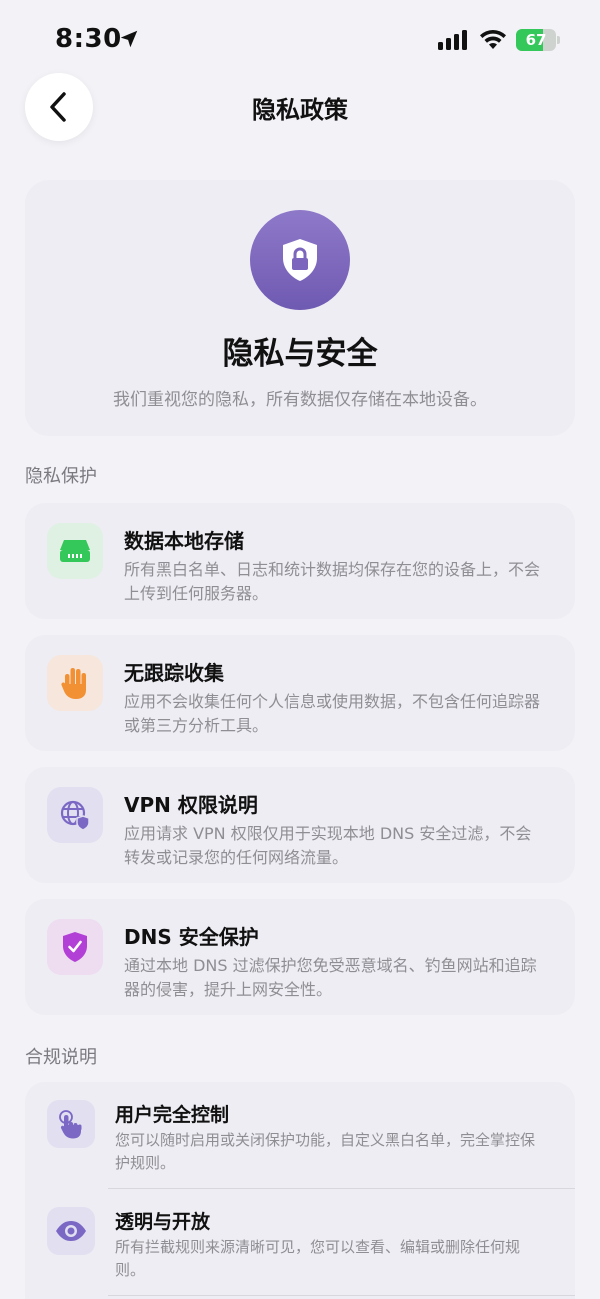  What do you see at coordinates (75, 683) in the screenshot?
I see `hand-stop-icon` at bounding box center [75, 683].